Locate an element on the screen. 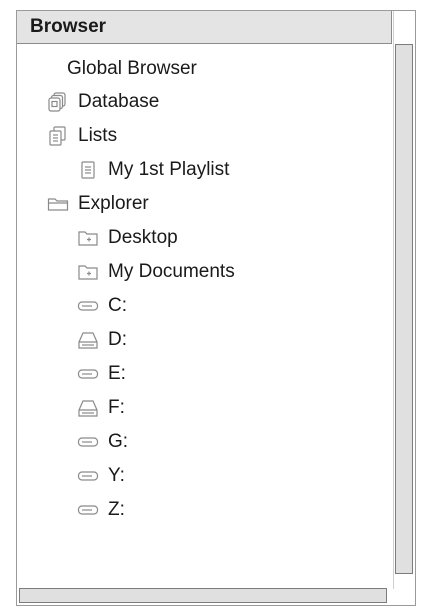 Image resolution: width=425 pixels, height=614 pixels. tree-item-label: Z: is located at coordinates (116, 509).